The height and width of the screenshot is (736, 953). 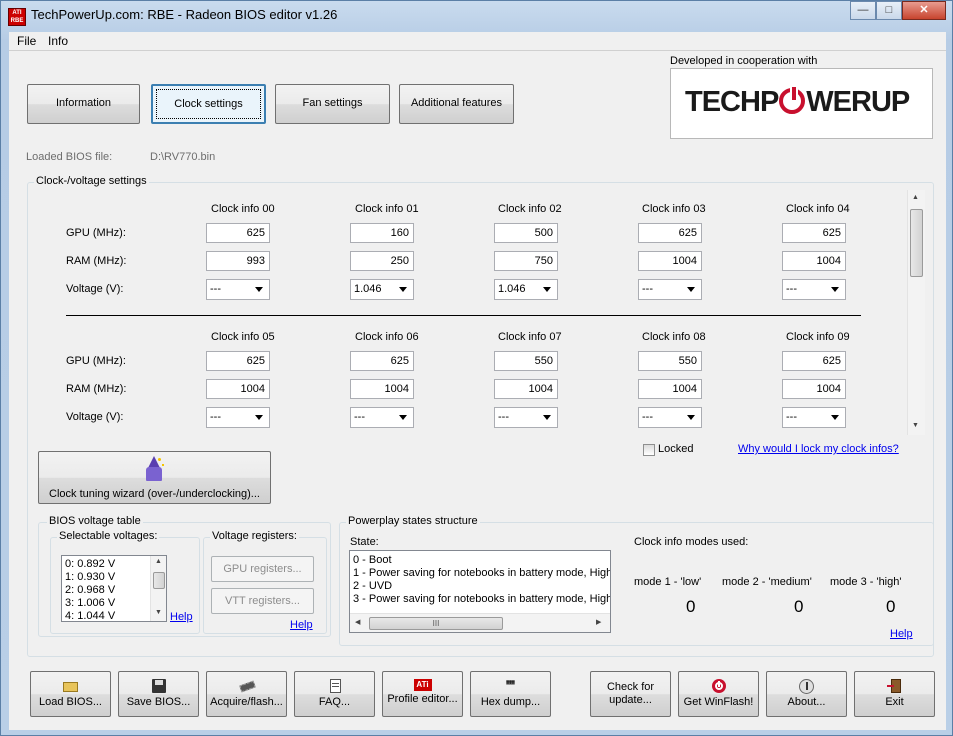 I want to click on clock-info-00-ram: 993, so click(x=238, y=261).